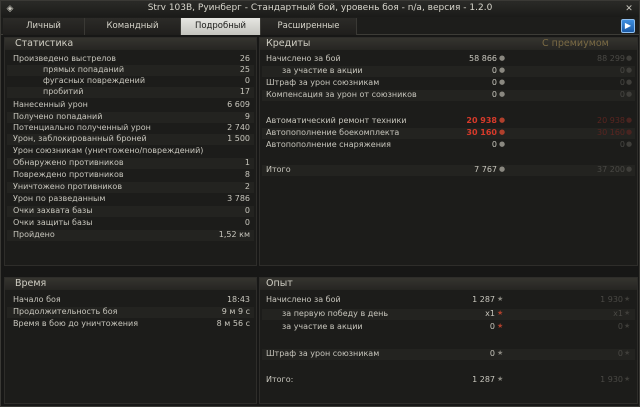  What do you see at coordinates (280, 379) in the screenshot?
I see `experience-row-label: Итого:` at bounding box center [280, 379].